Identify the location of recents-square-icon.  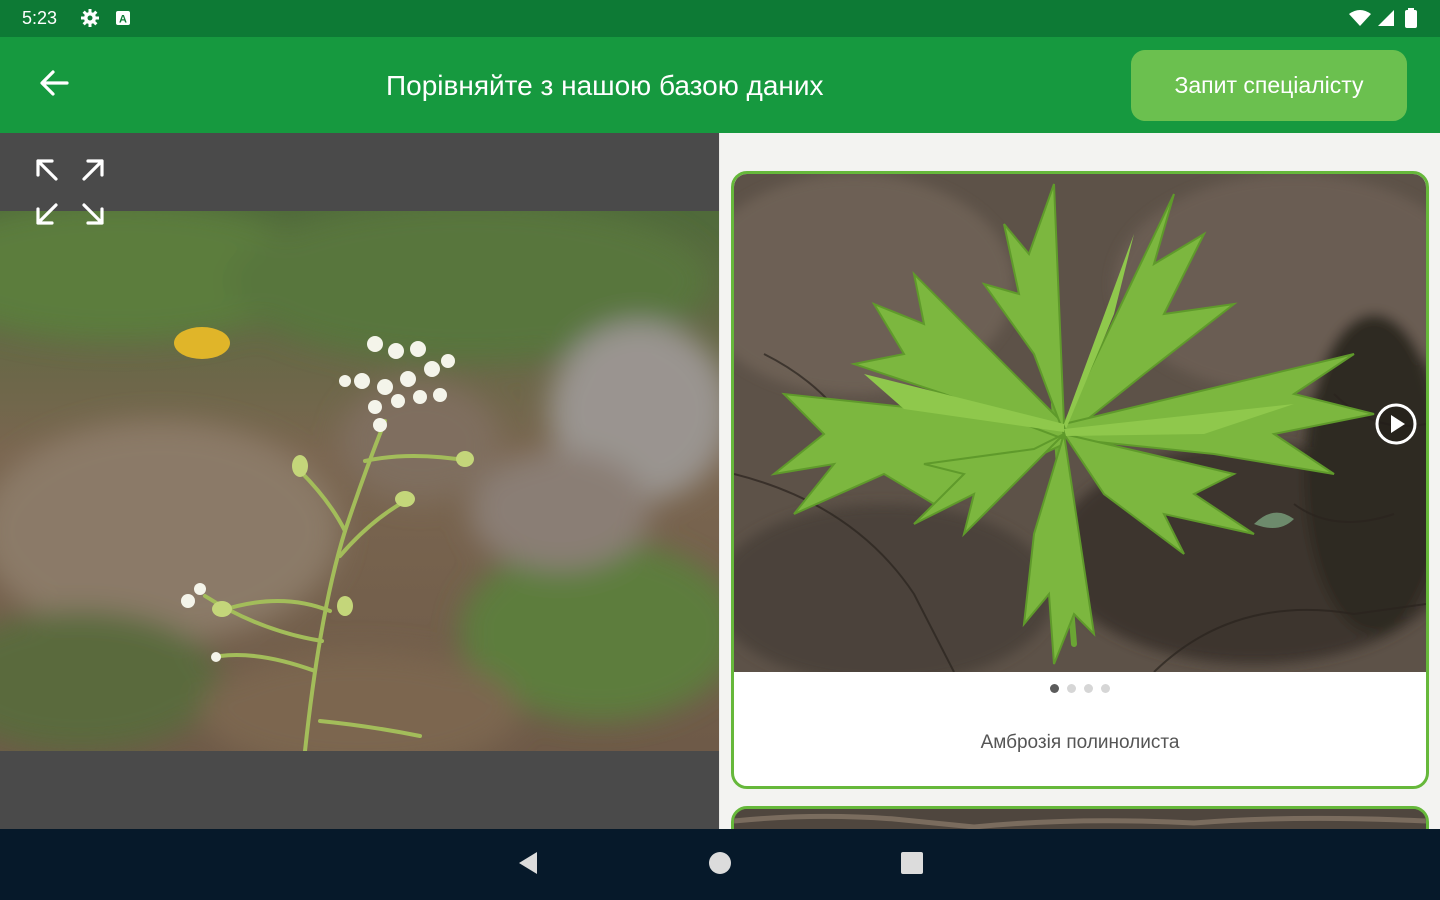
(912, 865).